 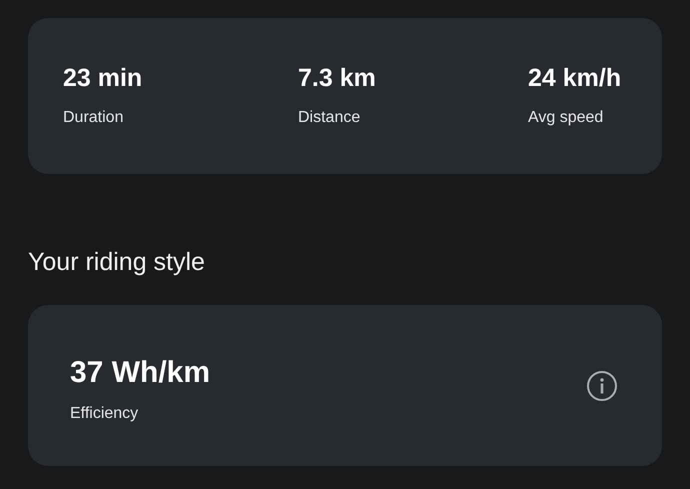 I want to click on info-icon, so click(x=602, y=386).